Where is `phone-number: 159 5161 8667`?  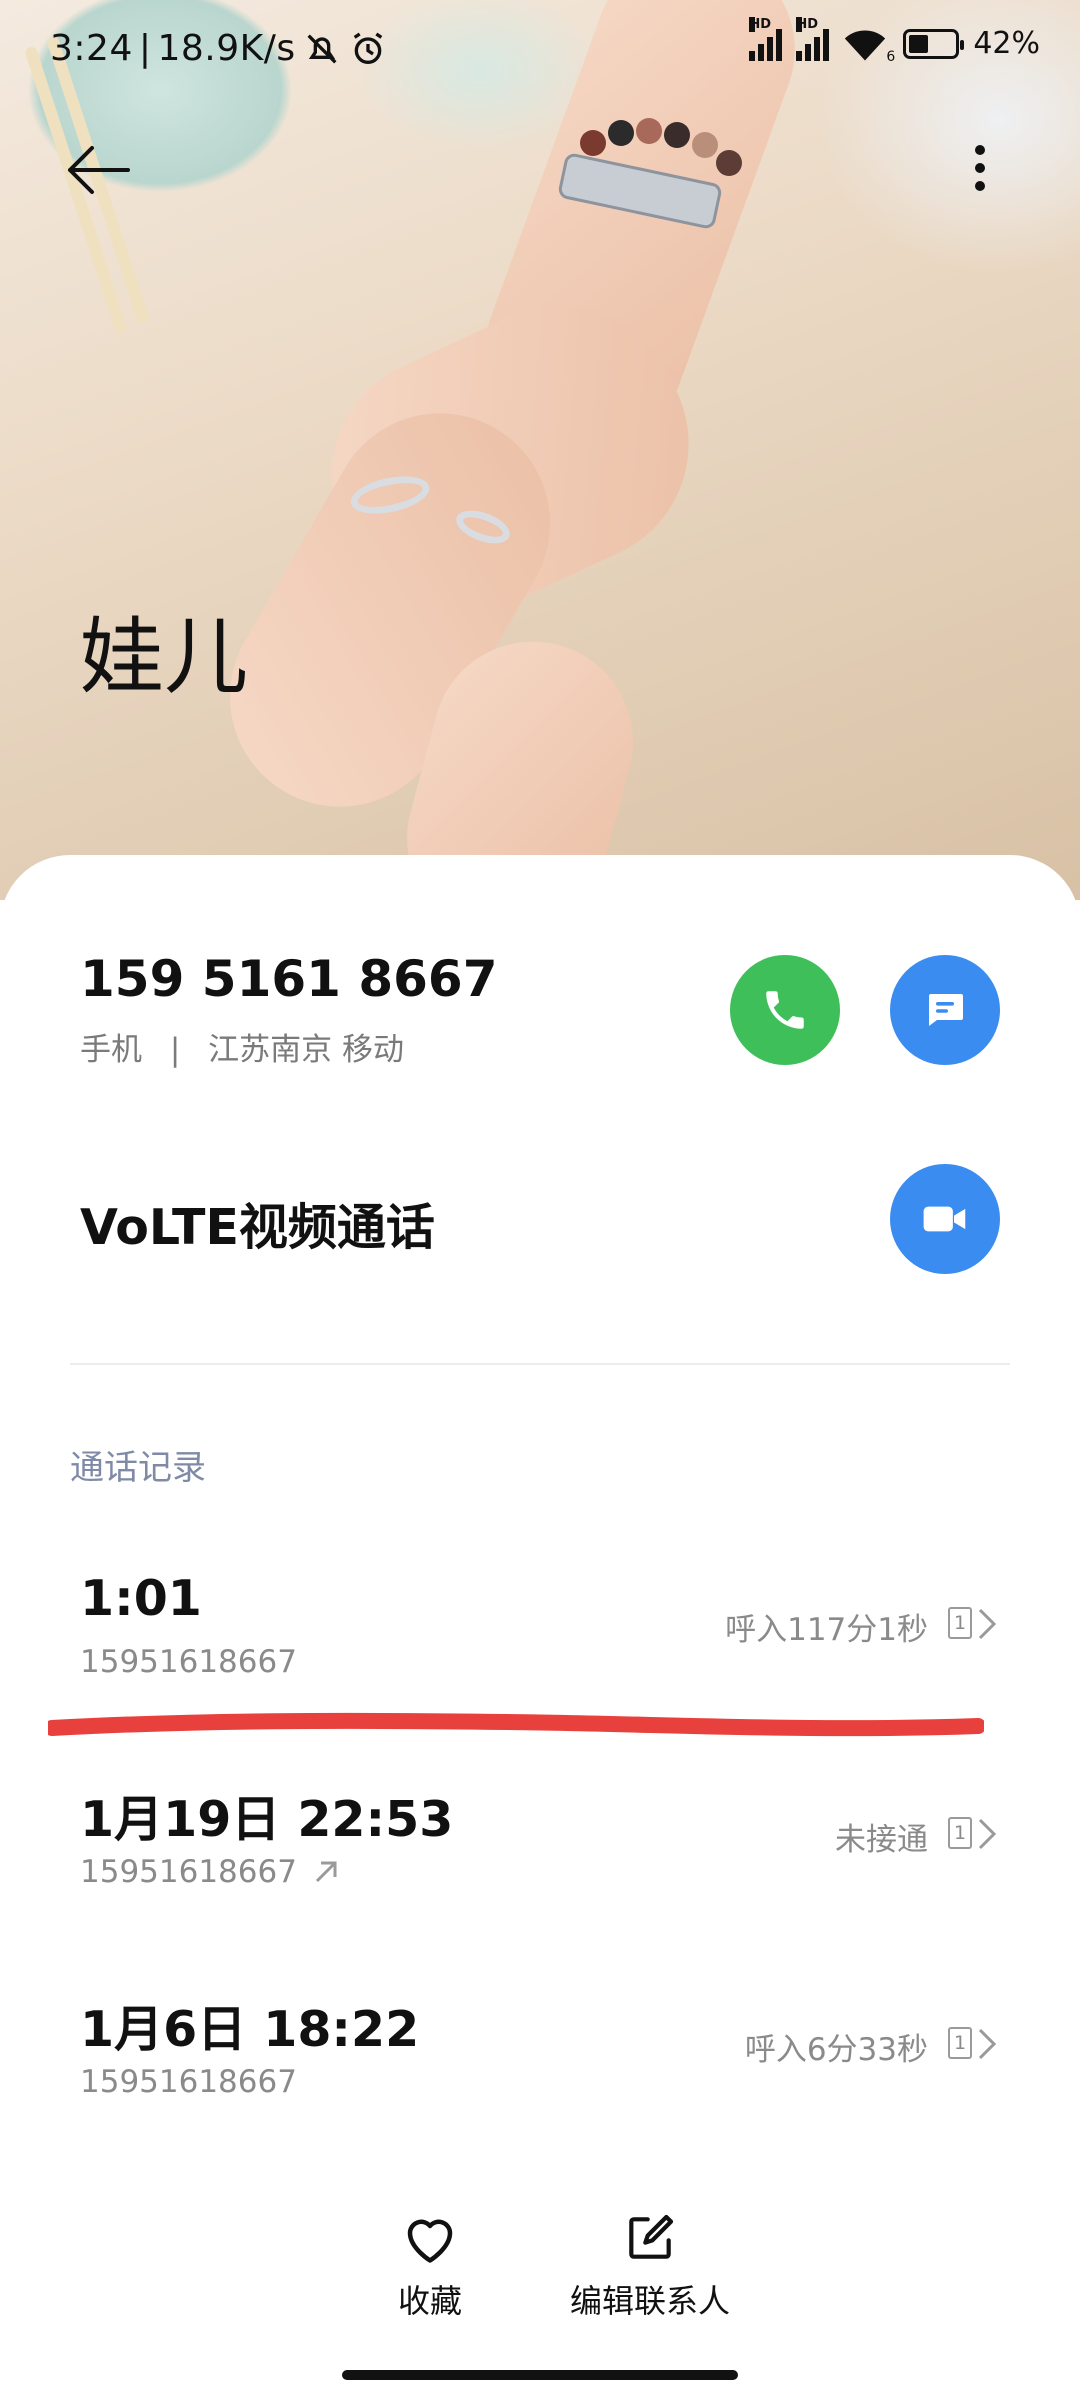 phone-number: 159 5161 8667 is located at coordinates (289, 979).